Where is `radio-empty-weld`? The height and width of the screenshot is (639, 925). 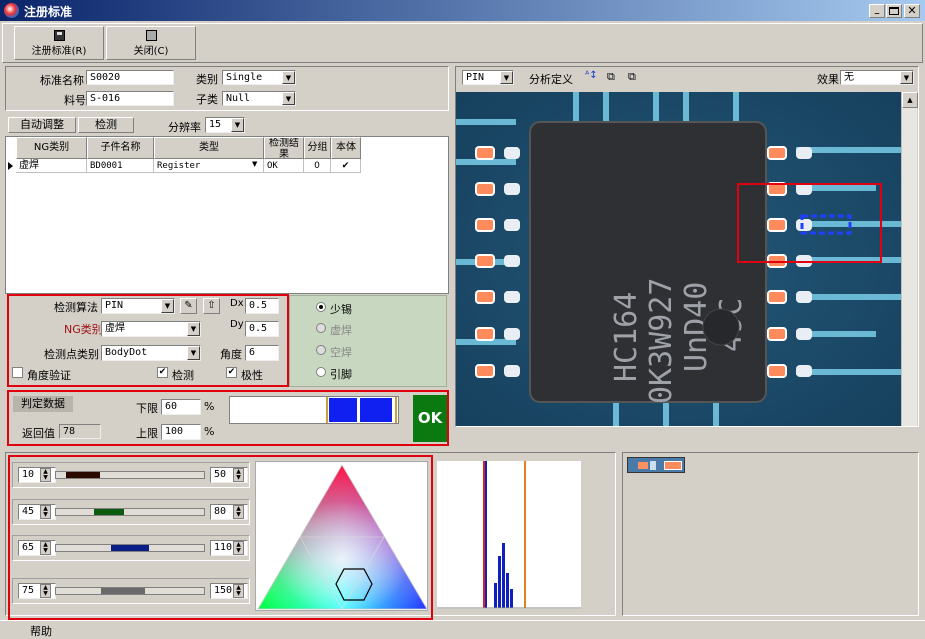 radio-empty-weld is located at coordinates (321, 350).